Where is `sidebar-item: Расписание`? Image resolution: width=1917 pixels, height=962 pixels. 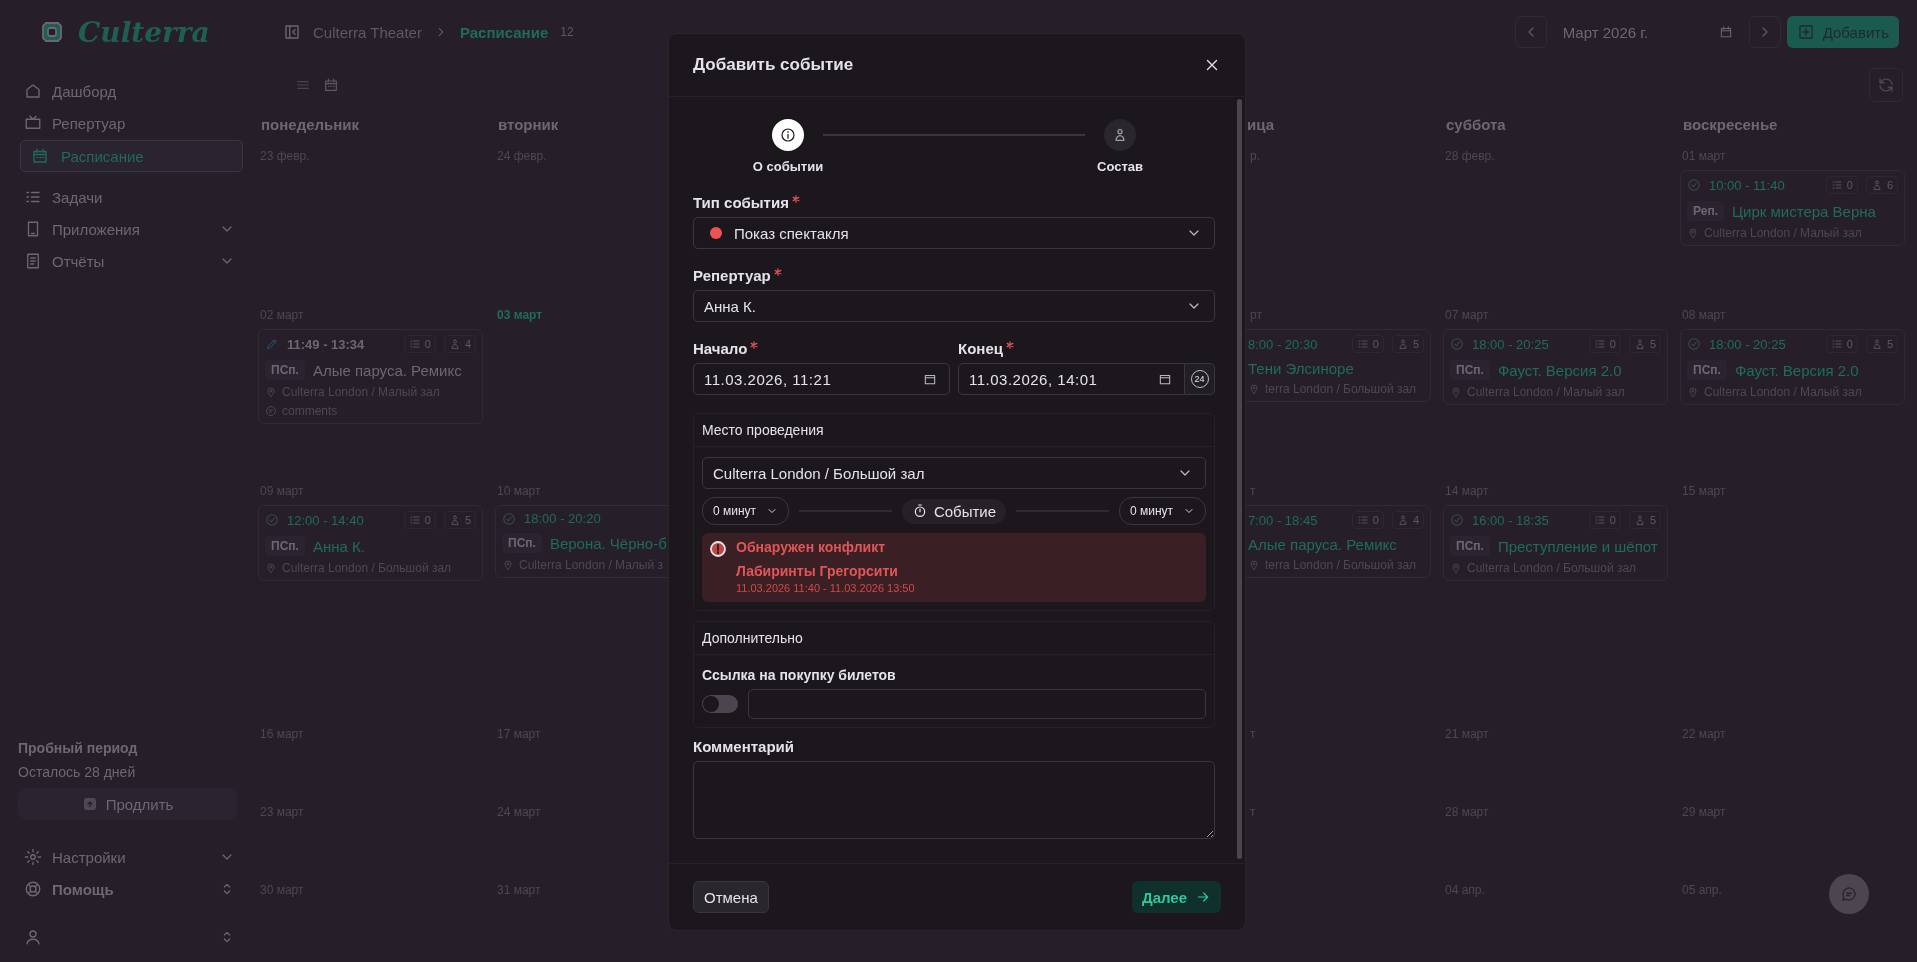 sidebar-item: Расписание is located at coordinates (131, 156).